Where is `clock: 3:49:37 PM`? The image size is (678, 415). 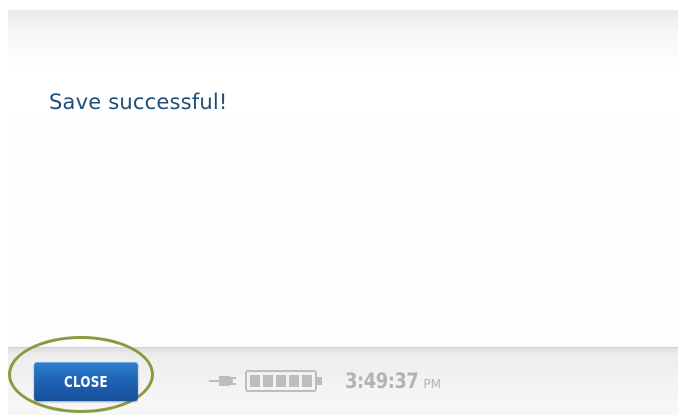
clock: 3:49:37 PM is located at coordinates (393, 381).